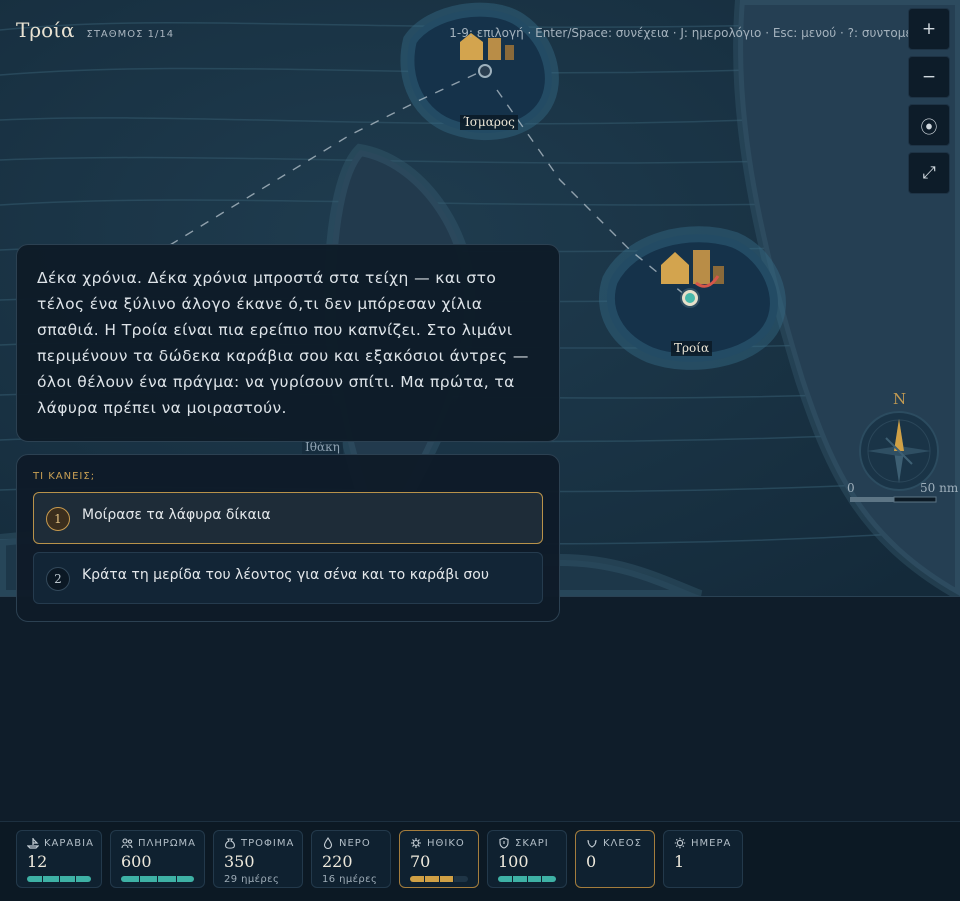 The width and height of the screenshot is (960, 901). What do you see at coordinates (58, 519) in the screenshot?
I see `choice-number: 1` at bounding box center [58, 519].